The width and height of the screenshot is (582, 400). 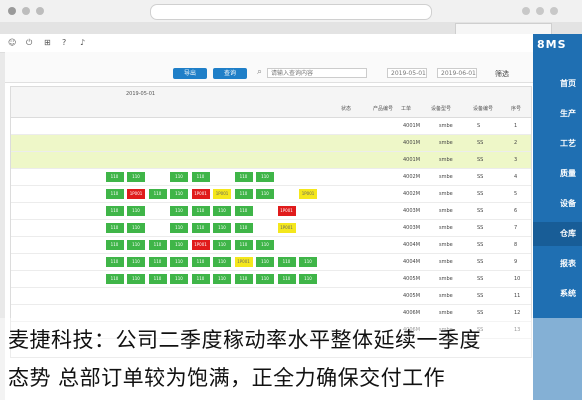 What do you see at coordinates (47, 42) in the screenshot?
I see `grid-icon: ⊞` at bounding box center [47, 42].